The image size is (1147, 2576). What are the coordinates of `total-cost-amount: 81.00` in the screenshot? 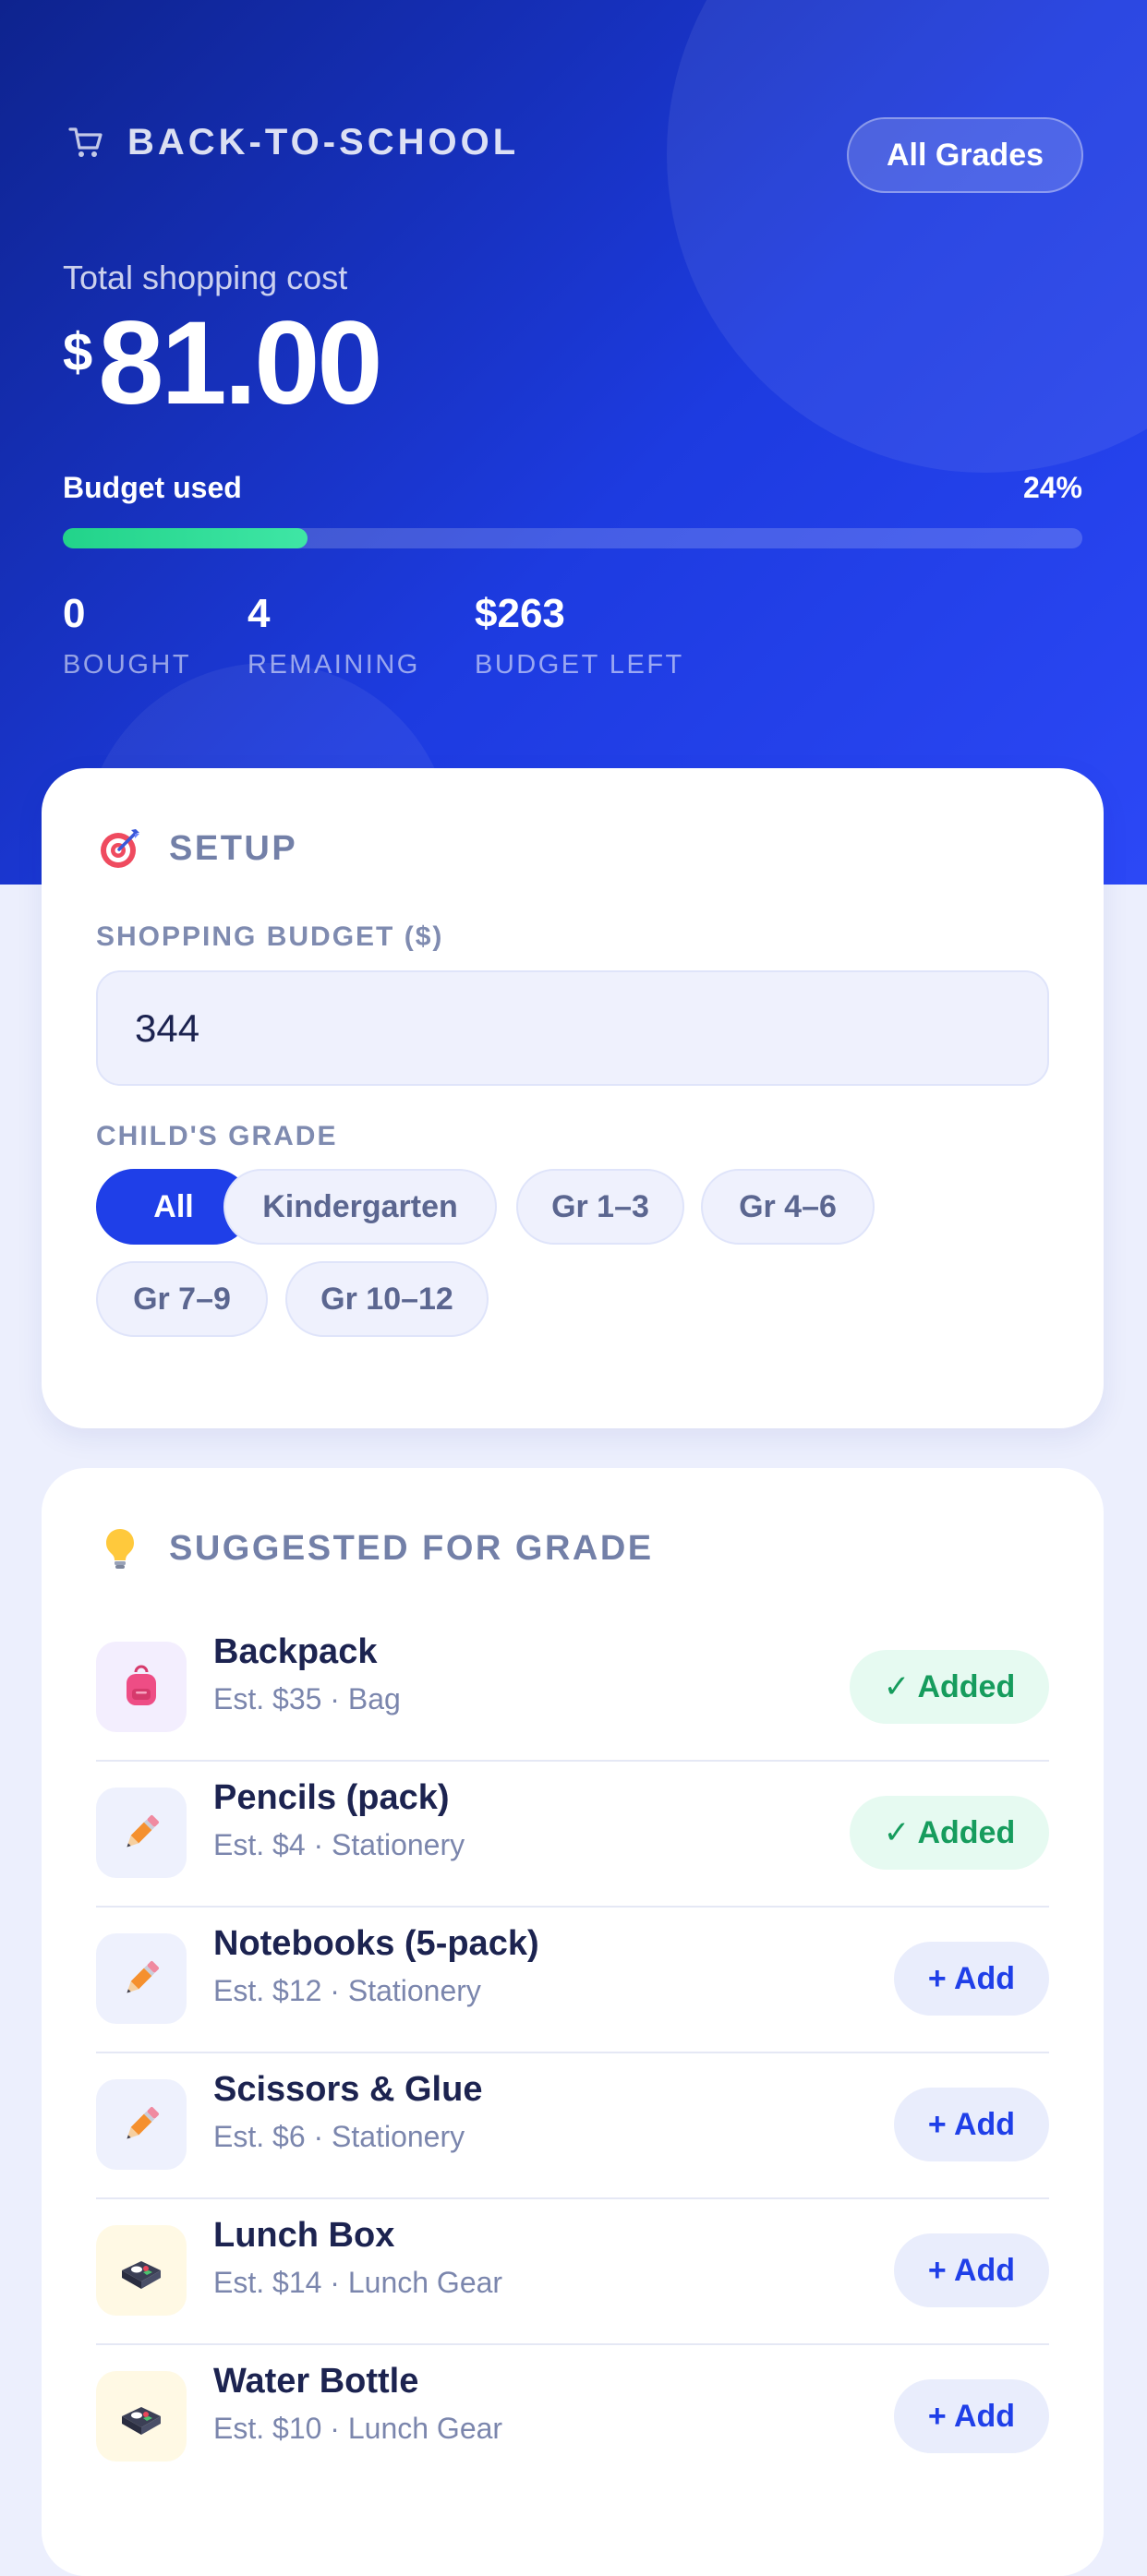 It's located at (240, 363).